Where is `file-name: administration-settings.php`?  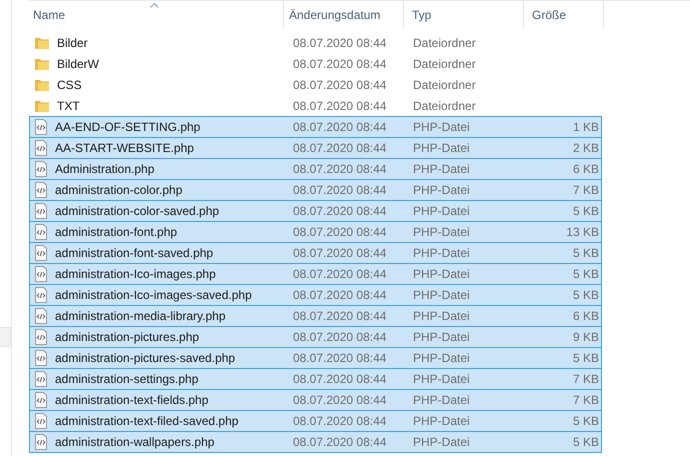 file-name: administration-settings.php is located at coordinates (126, 379).